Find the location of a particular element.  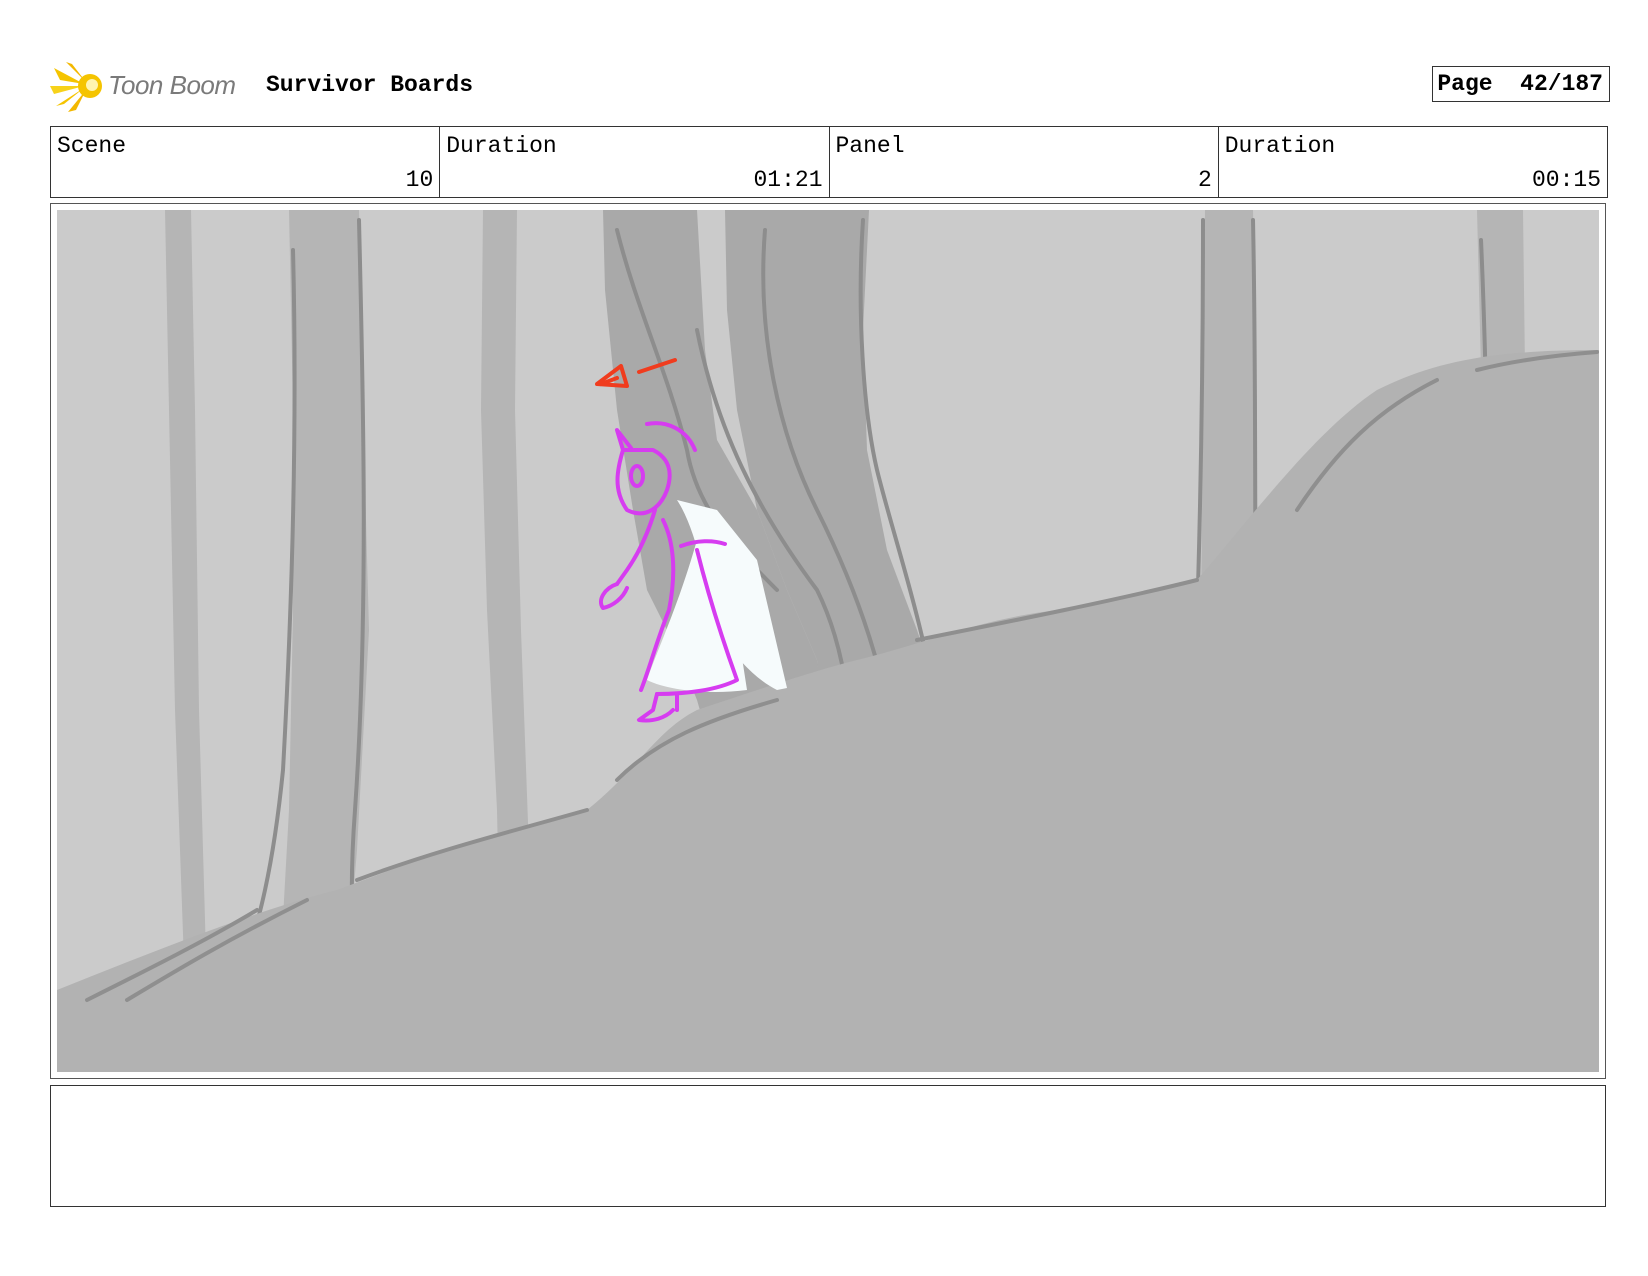

panel-cell: Panel 2 is located at coordinates (1023, 162).